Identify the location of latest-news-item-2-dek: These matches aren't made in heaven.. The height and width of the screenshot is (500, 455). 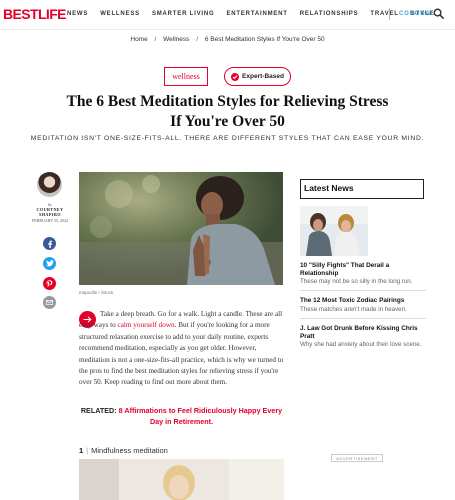
(353, 309).